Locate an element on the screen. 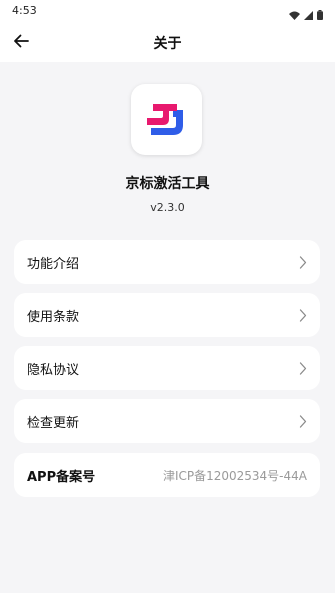 The image size is (335, 593). app-name: 京标激活工具 is located at coordinates (167, 184).